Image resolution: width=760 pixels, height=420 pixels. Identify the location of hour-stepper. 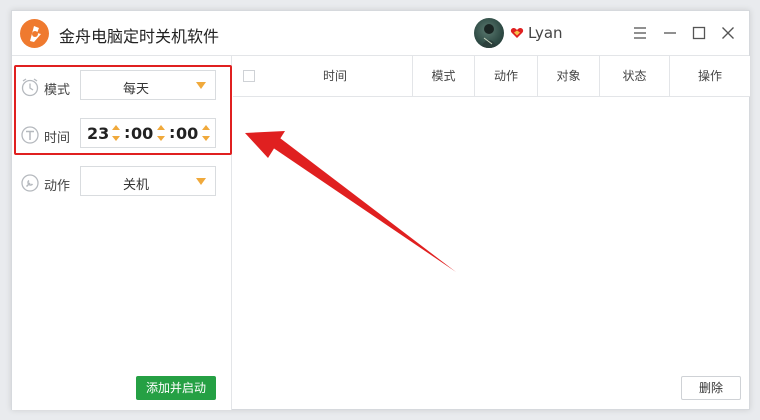
(116, 134).